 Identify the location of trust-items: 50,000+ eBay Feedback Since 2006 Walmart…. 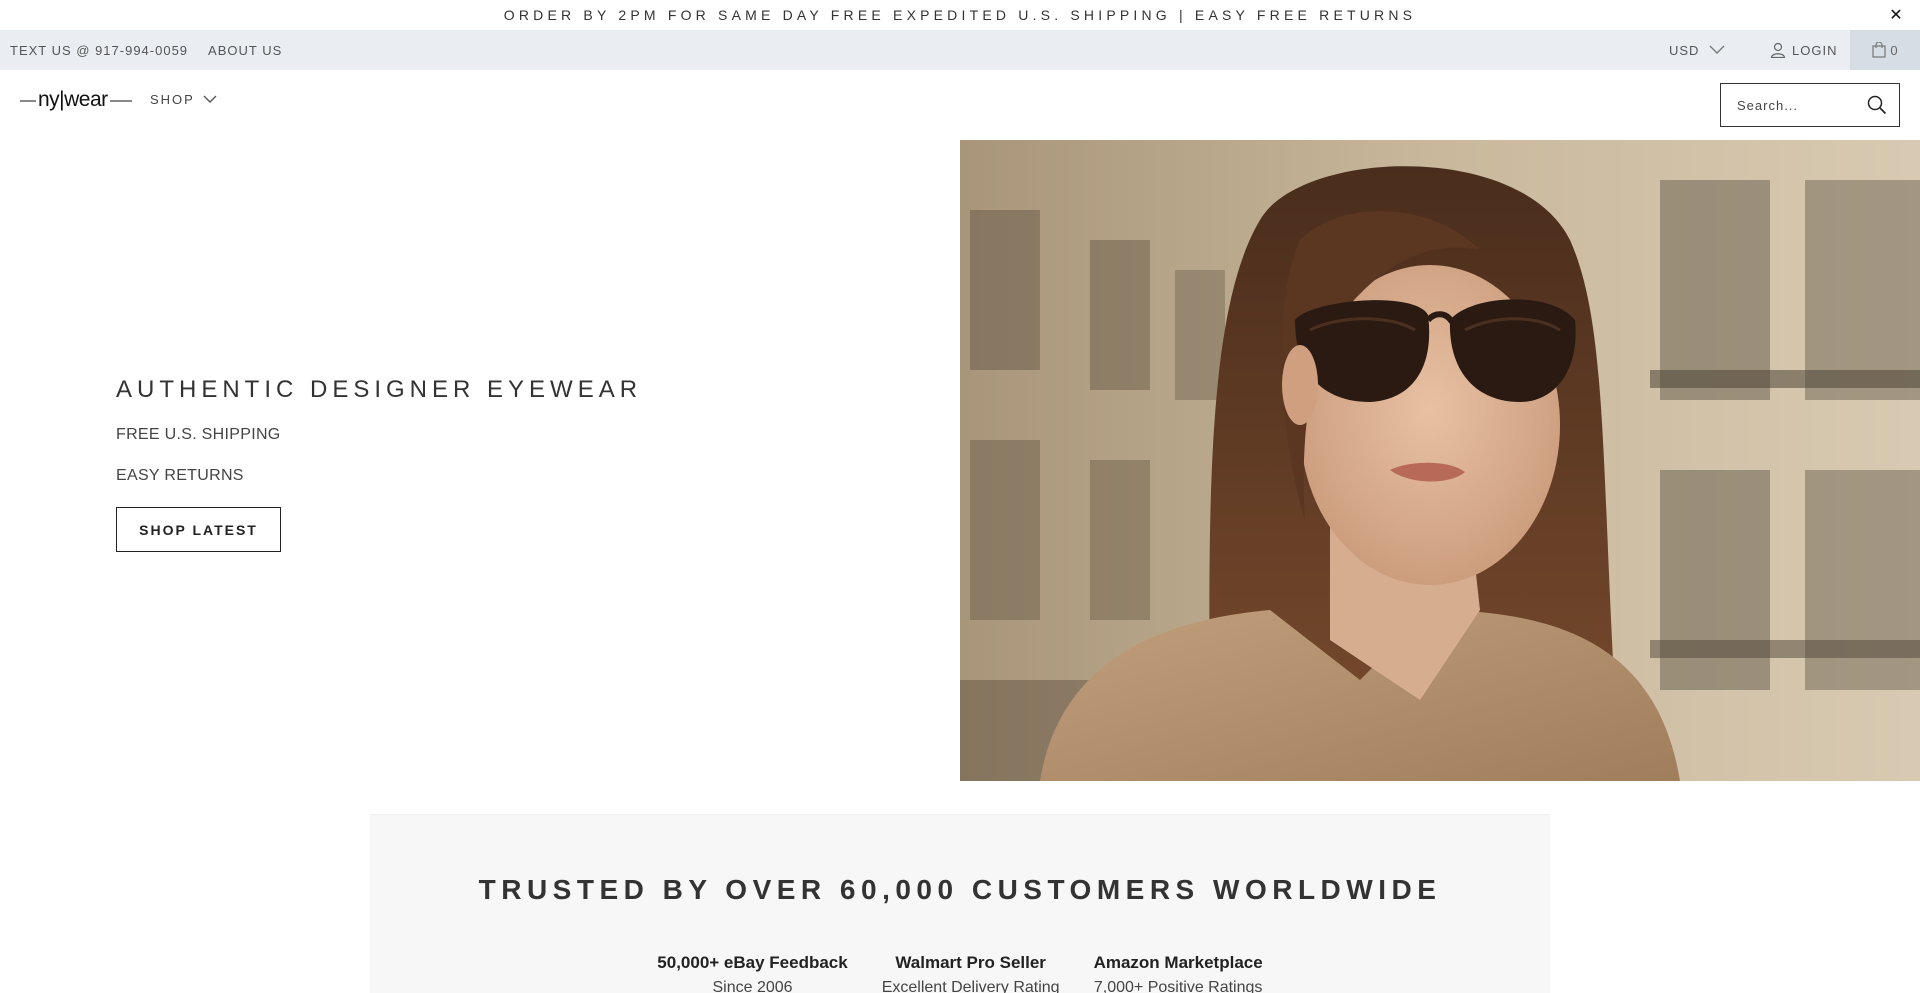
(960, 973).